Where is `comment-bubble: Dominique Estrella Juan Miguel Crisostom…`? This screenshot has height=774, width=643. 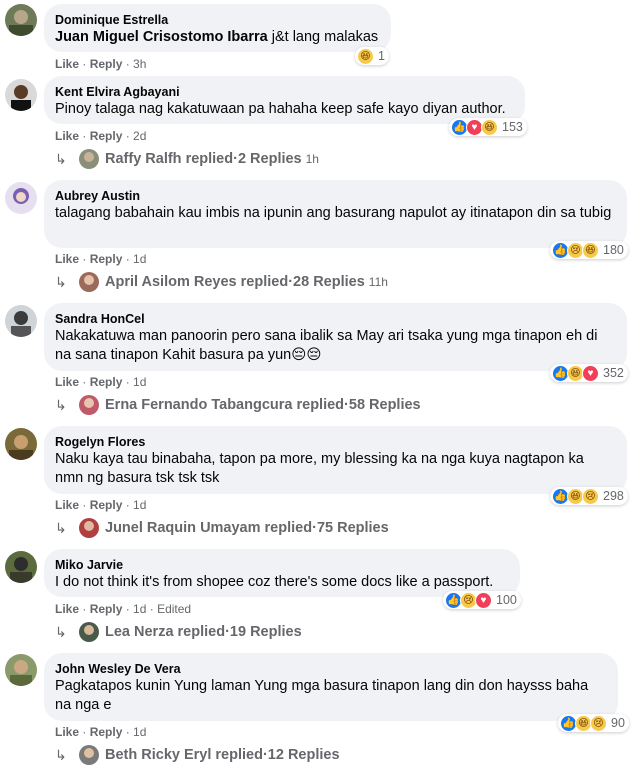 comment-bubble: Dominique Estrella Juan Miguel Crisostom… is located at coordinates (217, 28).